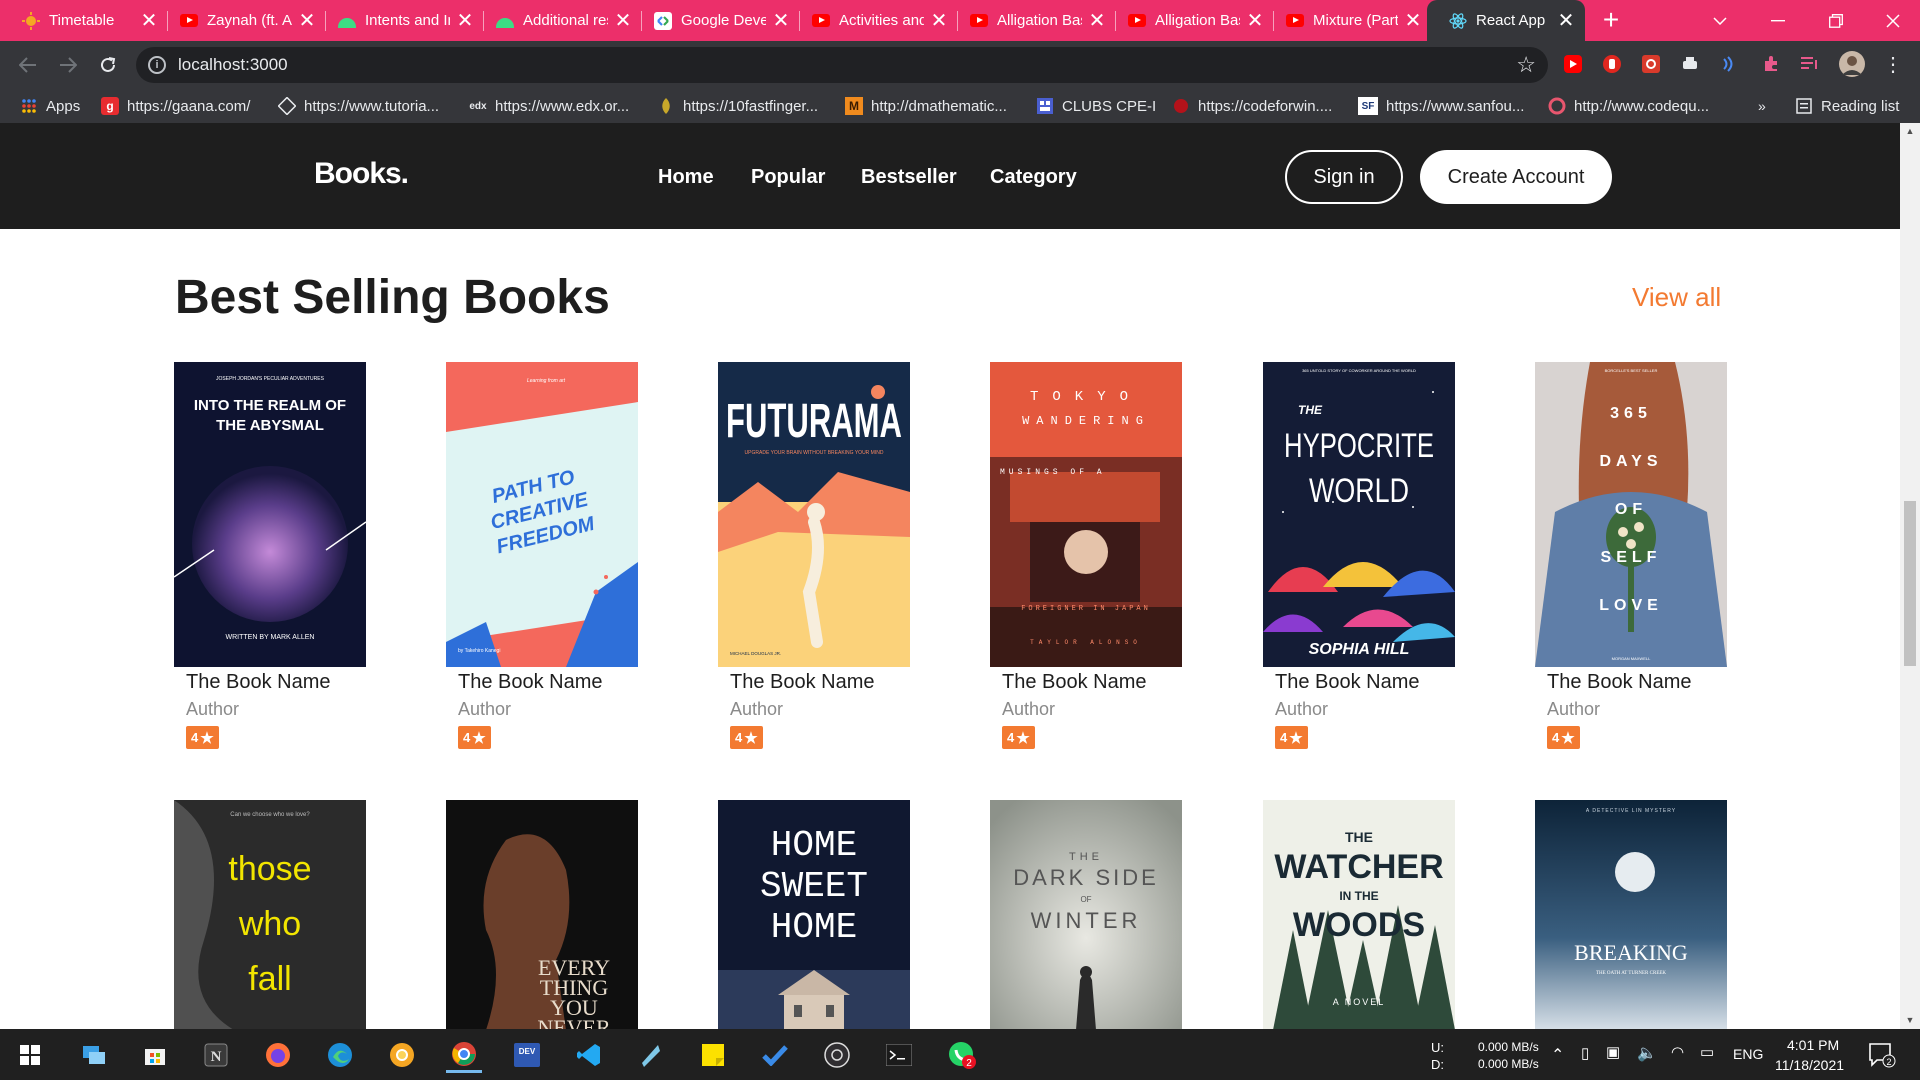  What do you see at coordinates (686, 177) in the screenshot?
I see `nav-home: Home` at bounding box center [686, 177].